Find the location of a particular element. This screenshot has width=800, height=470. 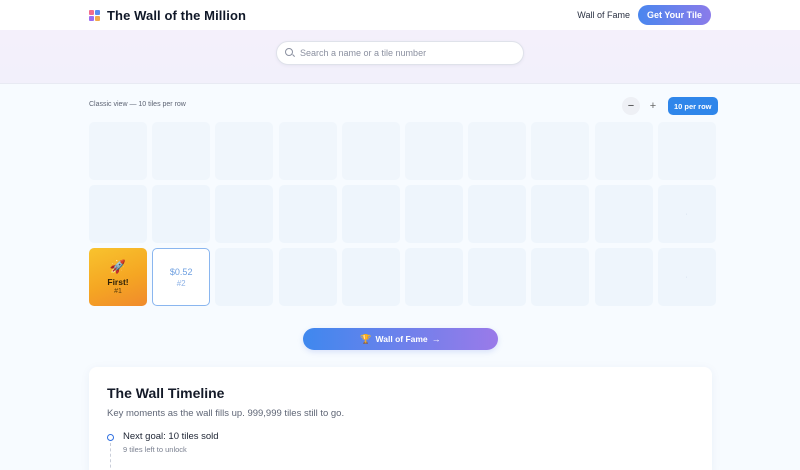

tile-2-available: $0.52 #2 is located at coordinates (181, 277).